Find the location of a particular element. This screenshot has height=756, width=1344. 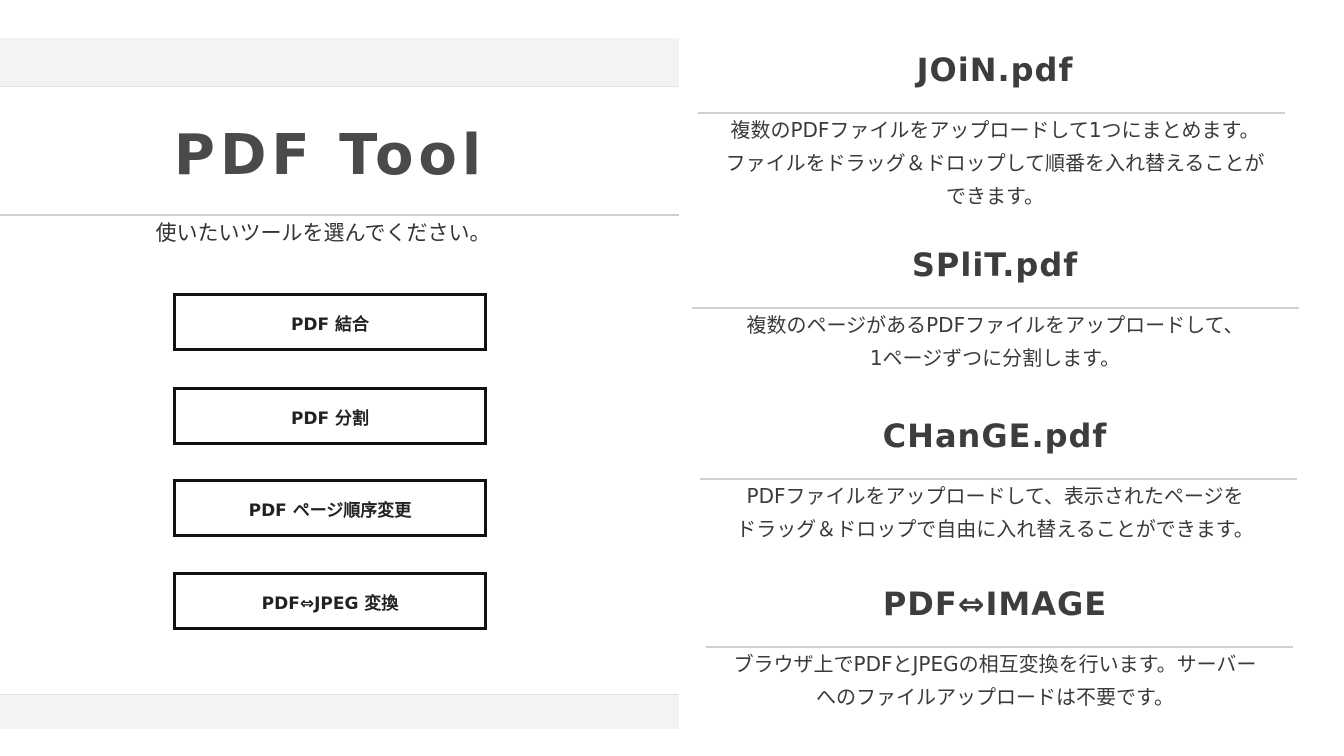

tool-description-line: ブラウザ上でPDFとJPEGの相互変換を行います。サーバー is located at coordinates (995, 664).